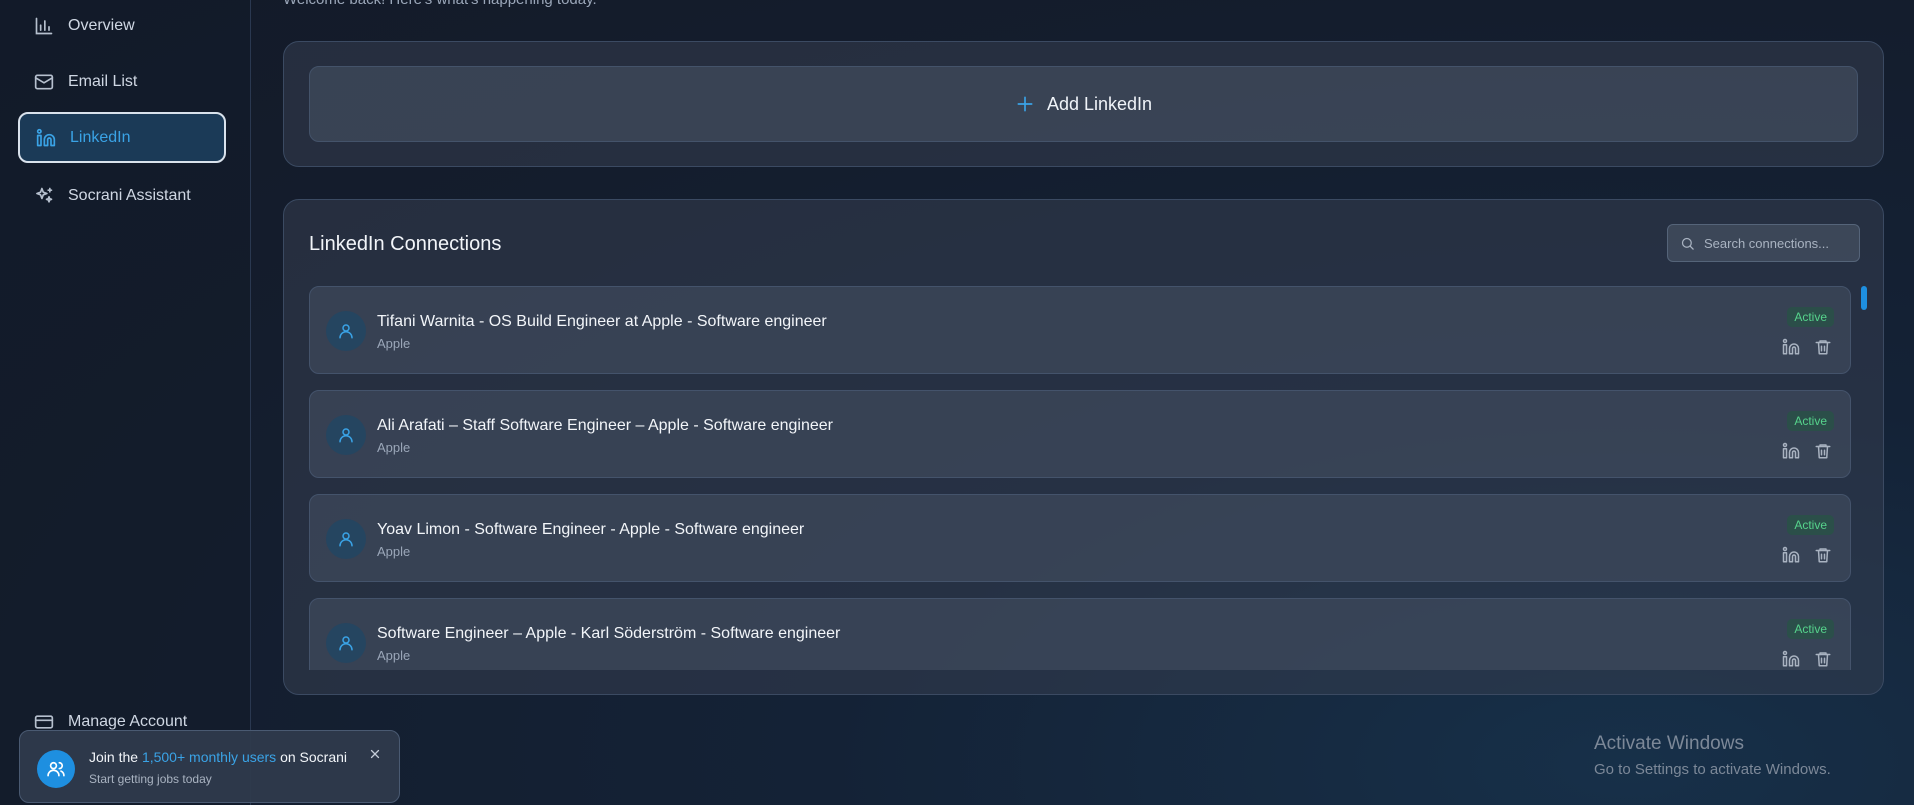 Image resolution: width=1914 pixels, height=805 pixels. What do you see at coordinates (314, 757) in the screenshot?
I see `toast-suffix: on Socrani` at bounding box center [314, 757].